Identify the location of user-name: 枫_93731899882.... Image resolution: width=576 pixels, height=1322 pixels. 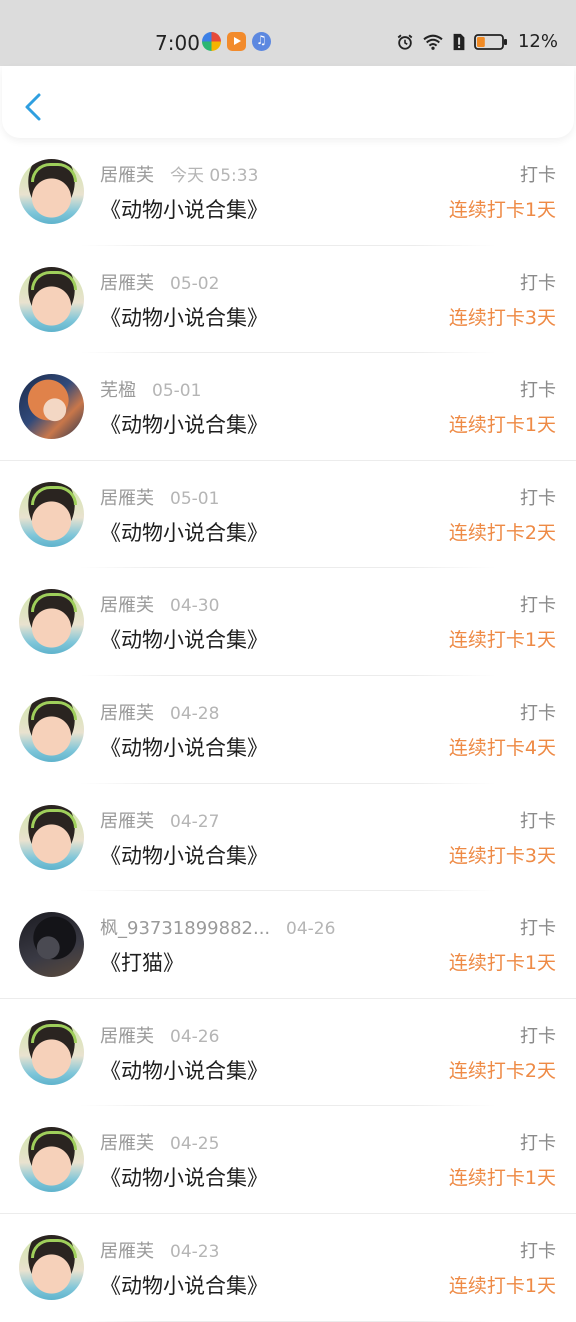
(185, 929).